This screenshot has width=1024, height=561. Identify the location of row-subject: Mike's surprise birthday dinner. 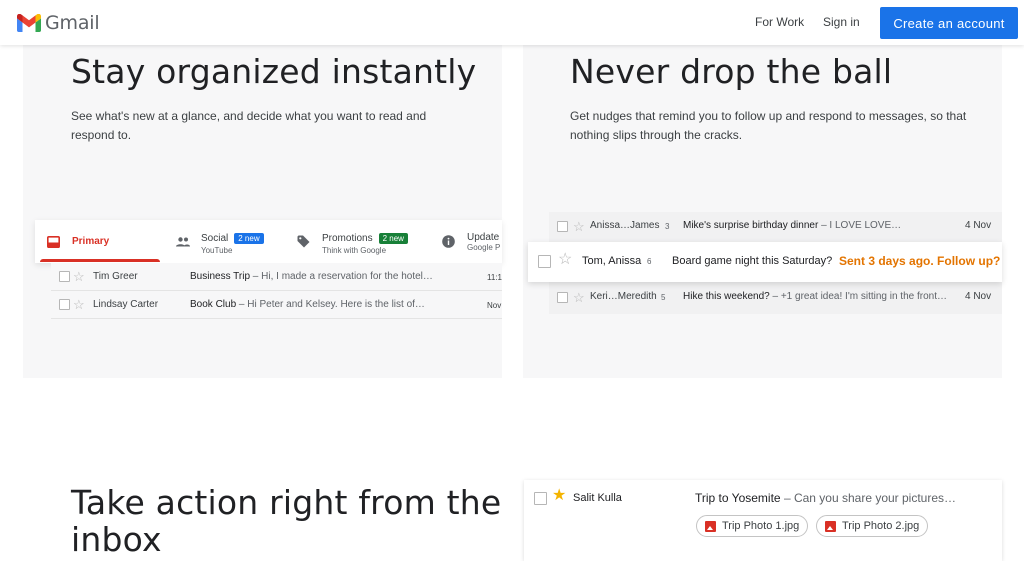
(751, 225).